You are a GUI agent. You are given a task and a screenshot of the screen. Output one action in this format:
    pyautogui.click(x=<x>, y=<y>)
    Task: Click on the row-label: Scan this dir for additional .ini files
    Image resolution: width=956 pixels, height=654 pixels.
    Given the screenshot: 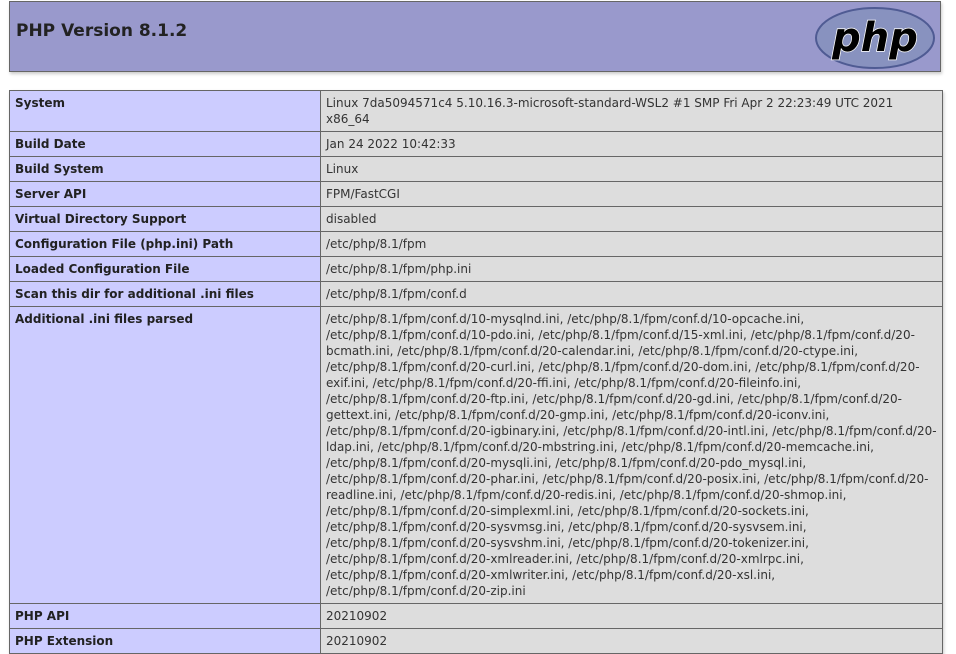 What is the action you would take?
    pyautogui.click(x=165, y=294)
    